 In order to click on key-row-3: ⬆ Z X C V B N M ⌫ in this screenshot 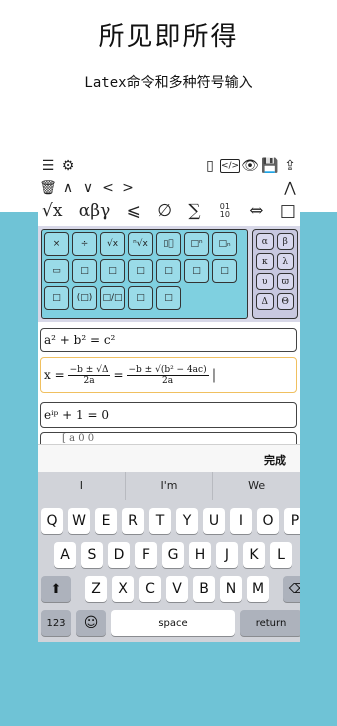, I will do `click(170, 589)`.